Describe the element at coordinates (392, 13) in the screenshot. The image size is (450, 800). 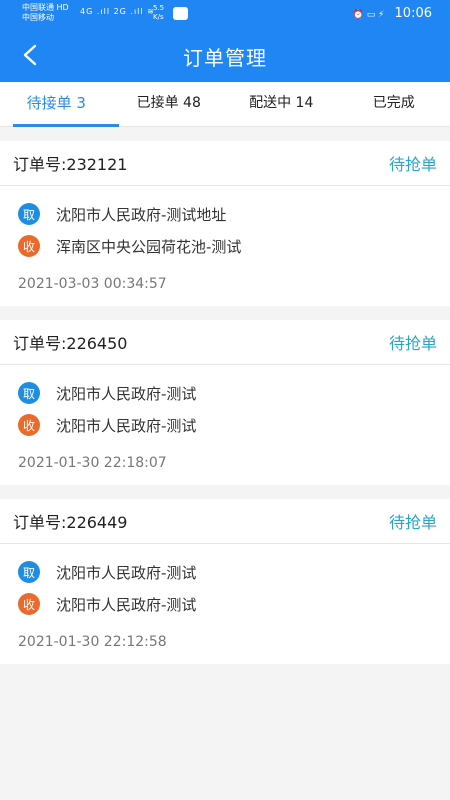
I see `status-right: ⏰ ▭ ⚡ 10:06` at that location.